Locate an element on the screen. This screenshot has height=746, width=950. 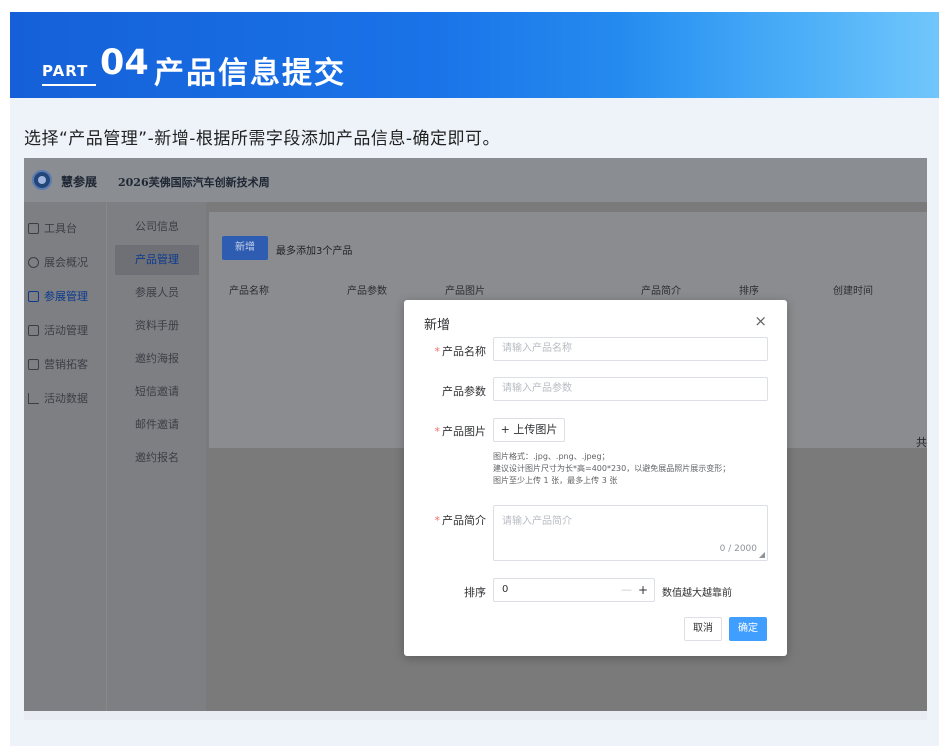
nav-label: 活动管理 is located at coordinates (66, 330).